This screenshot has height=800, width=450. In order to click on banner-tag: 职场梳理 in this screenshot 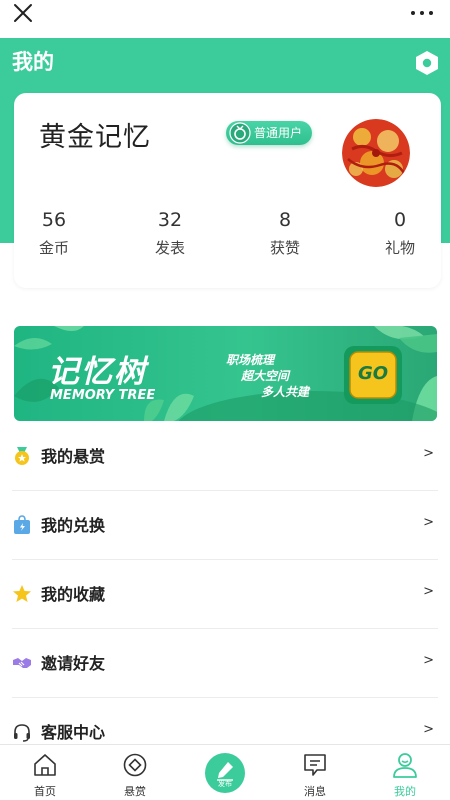, I will do `click(250, 360)`.